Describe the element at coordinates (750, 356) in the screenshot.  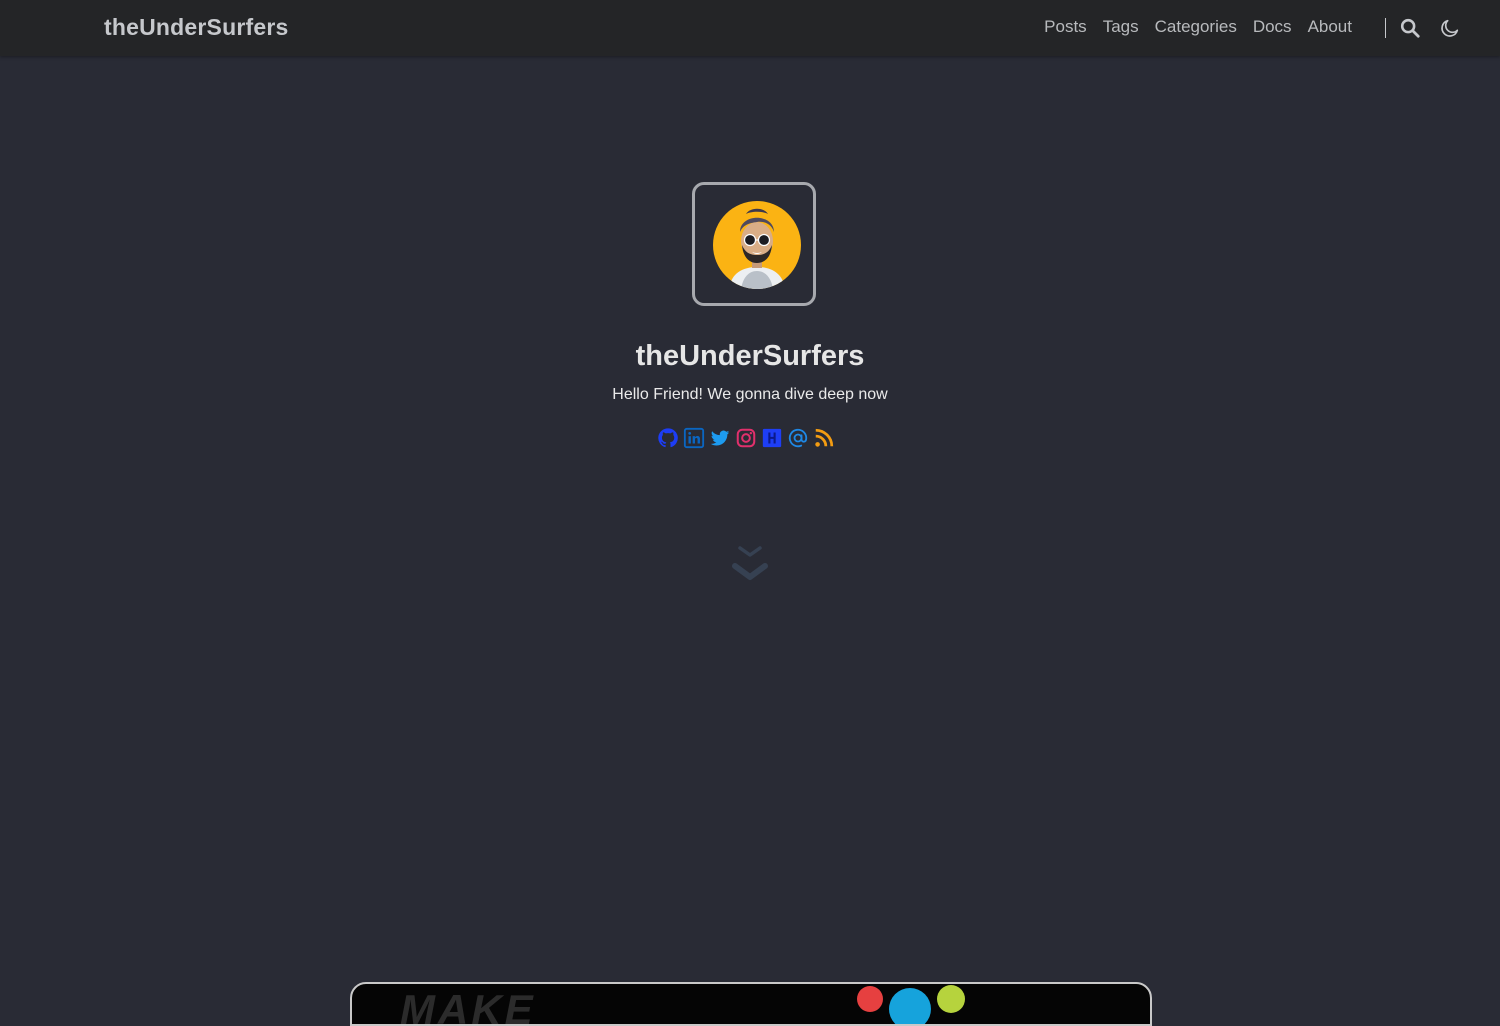
I see `profile-title: theUnderSurfers` at that location.